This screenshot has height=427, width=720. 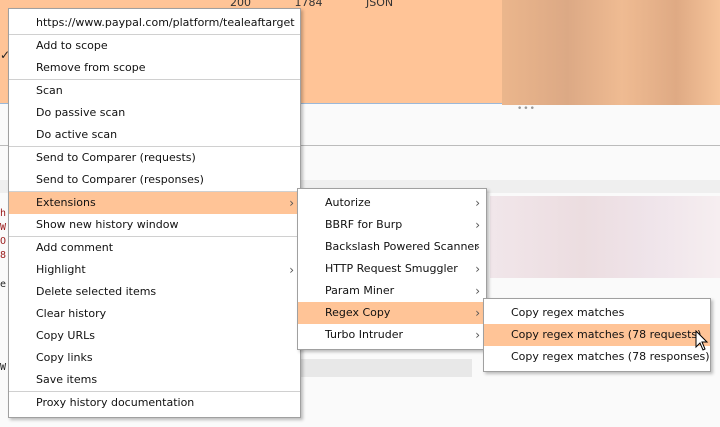 I want to click on text-fragment: 8, so click(x=3, y=255).